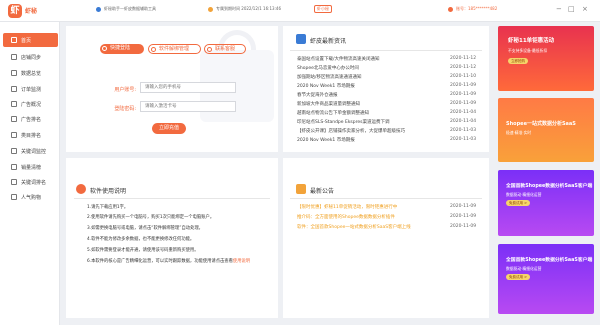 This screenshot has height=325, width=600. I want to click on home-icon, so click(14, 40).